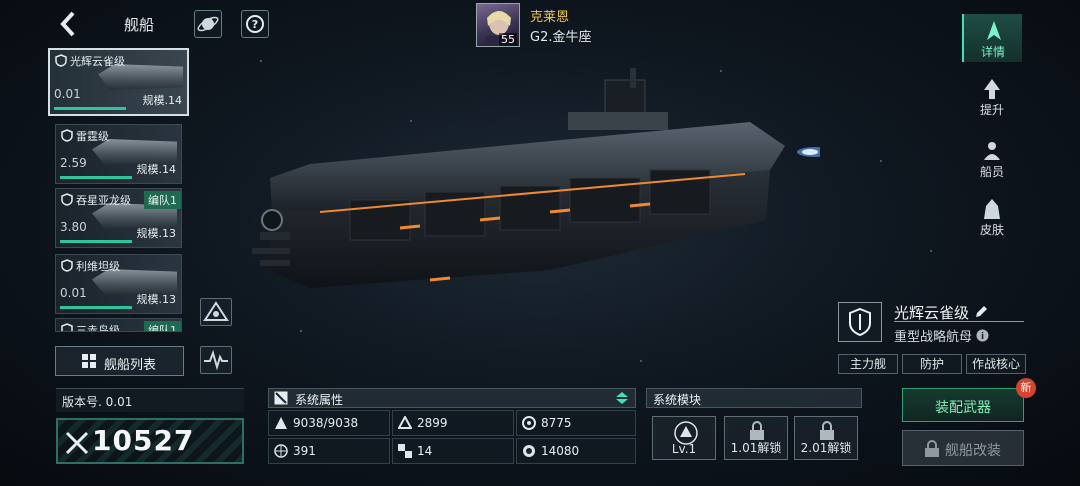 This screenshot has width=1080, height=486. What do you see at coordinates (963, 448) in the screenshot?
I see `ship-modify-button: 舰船改装` at bounding box center [963, 448].